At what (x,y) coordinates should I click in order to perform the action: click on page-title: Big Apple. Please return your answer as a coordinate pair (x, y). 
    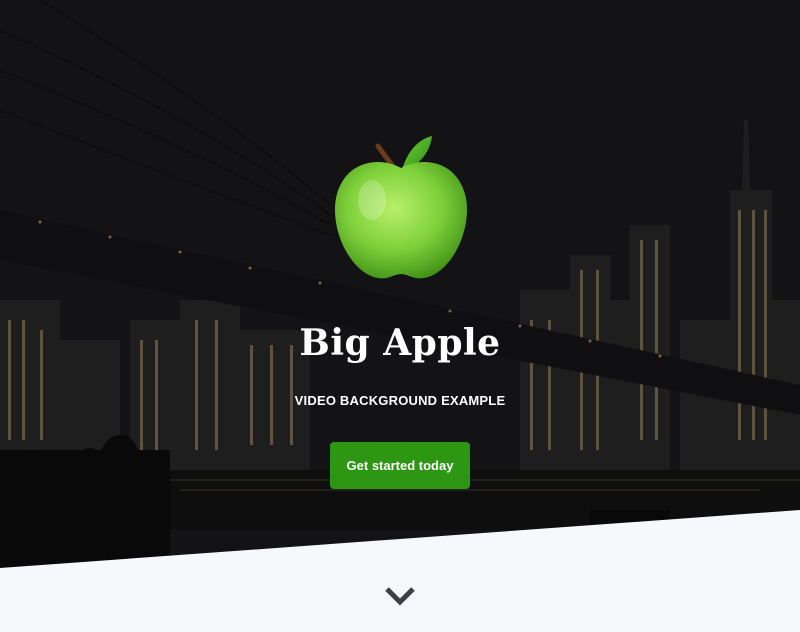
    Looking at the image, I should click on (400, 343).